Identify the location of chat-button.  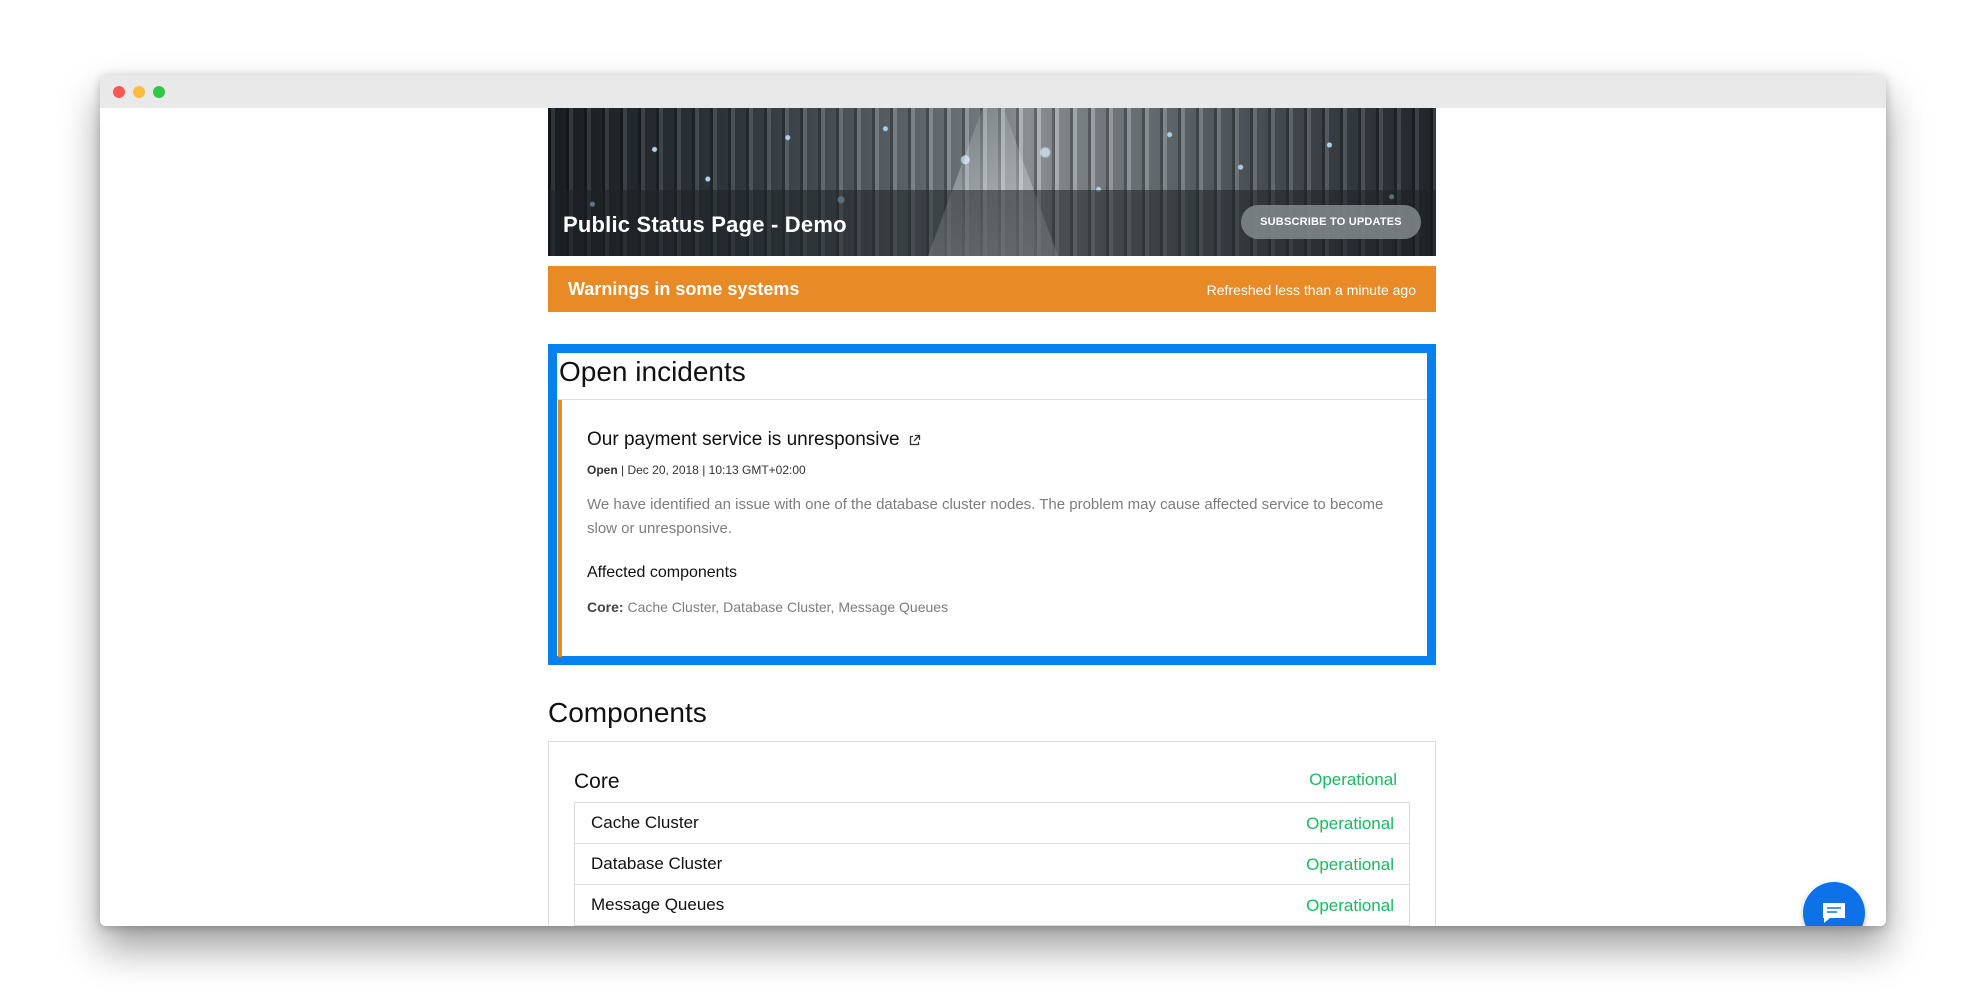
(1834, 904).